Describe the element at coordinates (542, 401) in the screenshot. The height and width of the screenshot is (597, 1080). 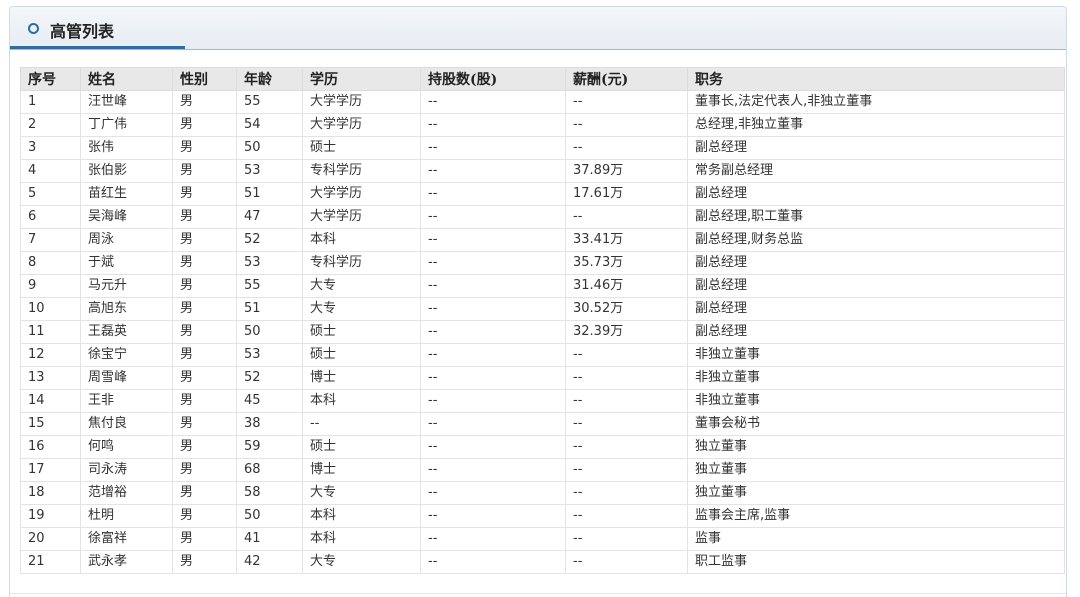
I see `table-row: 14 王非男 45 本科 -- -- 非独立董事` at that location.